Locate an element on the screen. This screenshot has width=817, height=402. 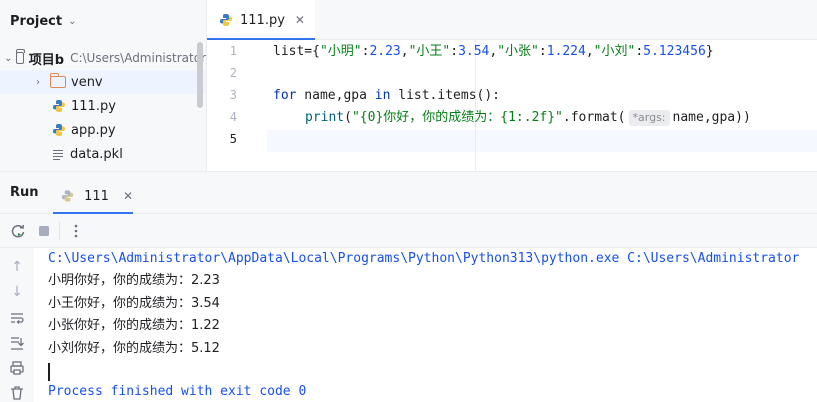
code-token: ( is located at coordinates (348, 117).